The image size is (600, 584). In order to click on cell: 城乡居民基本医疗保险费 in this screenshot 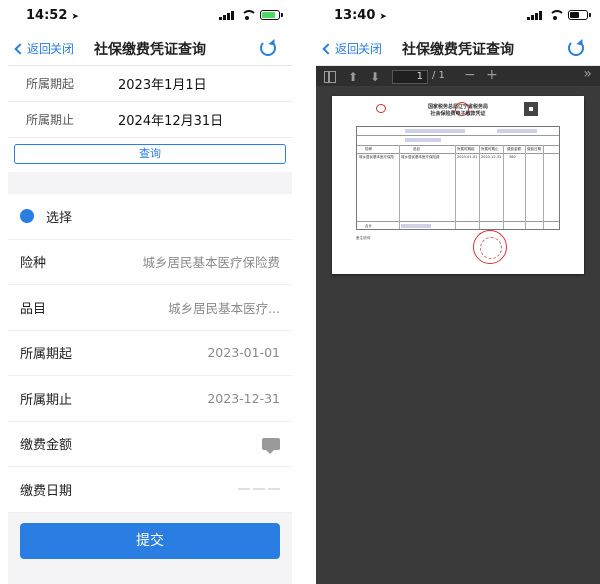, I will do `click(420, 157)`.